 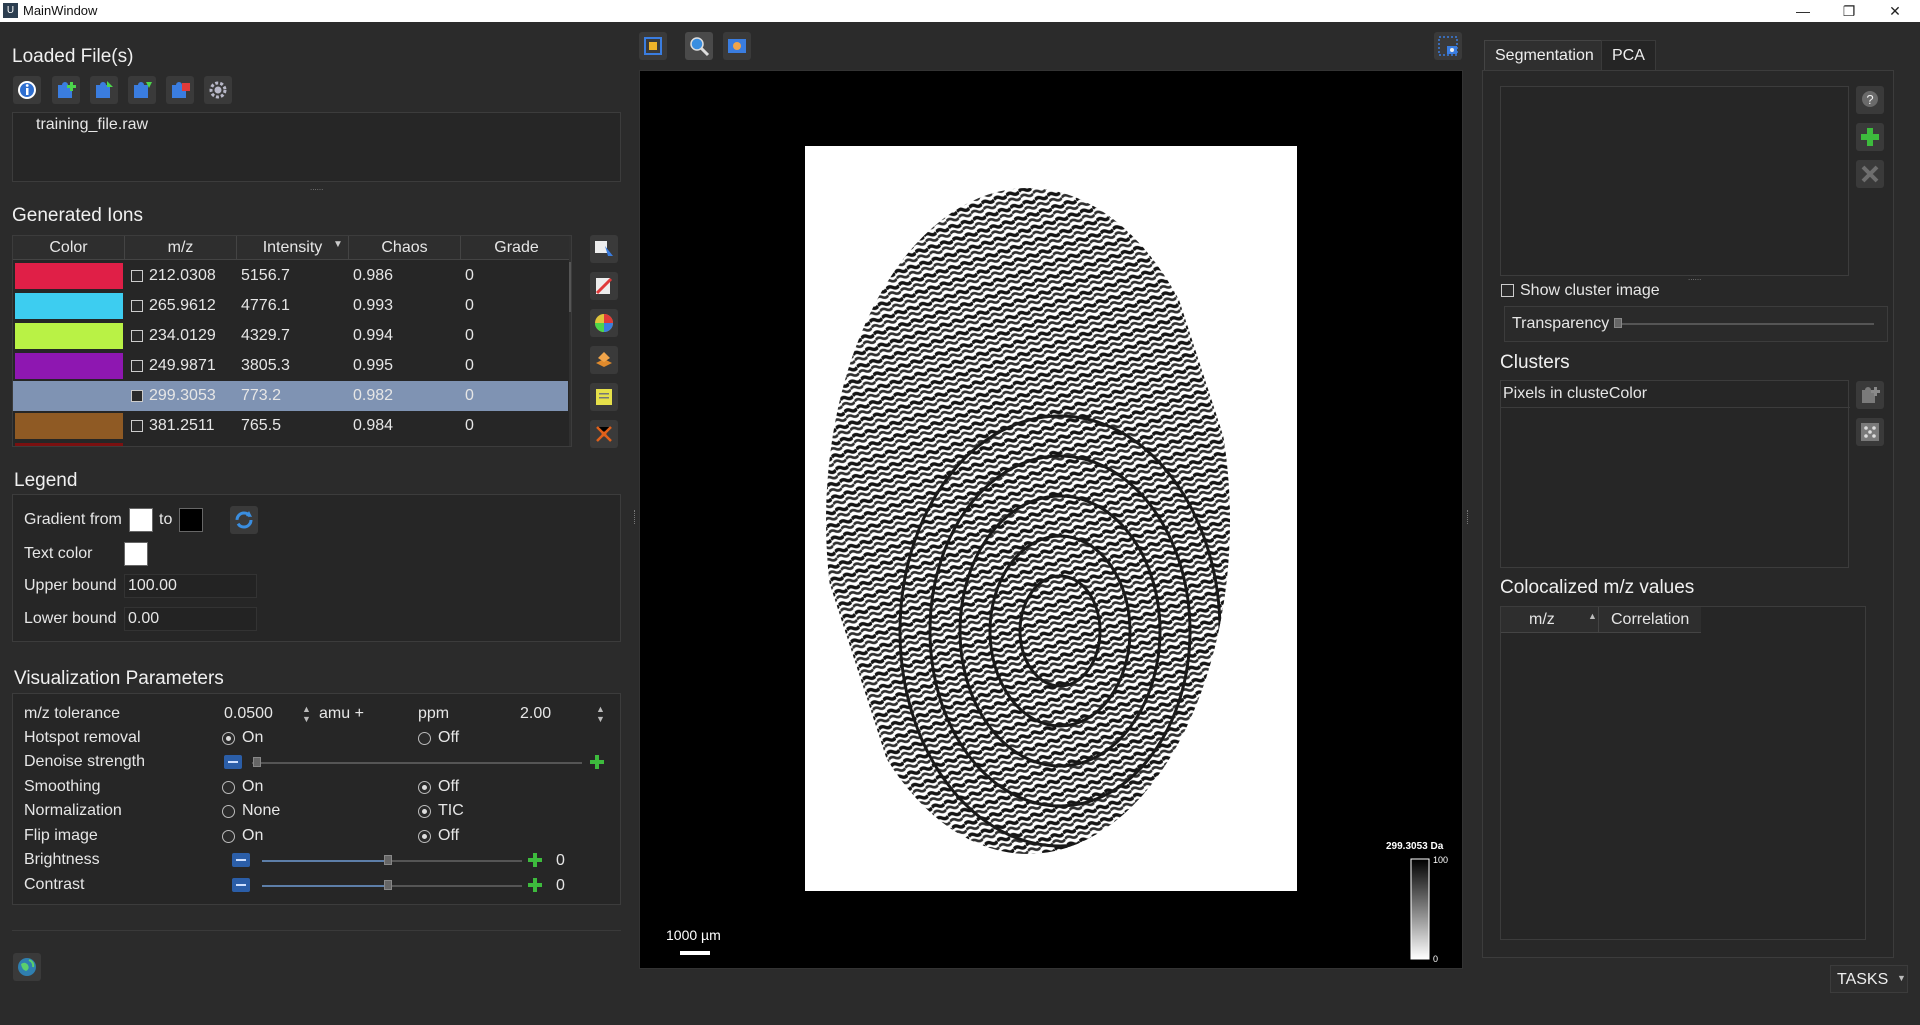 I want to click on table-row: 381.2511 765.5 0.984 0, so click(x=290, y=426).